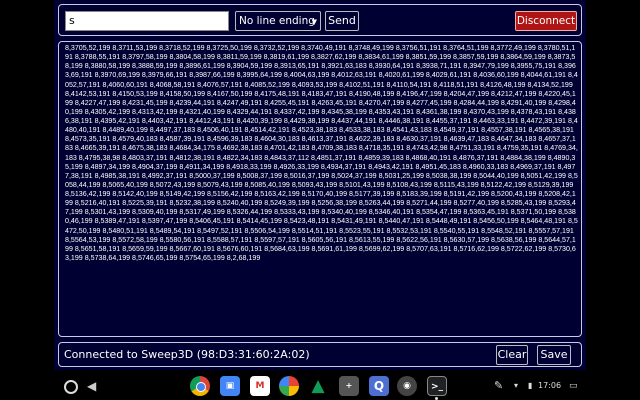 The width and height of the screenshot is (640, 400). I want to click on drive-icon: ▲, so click(318, 386).